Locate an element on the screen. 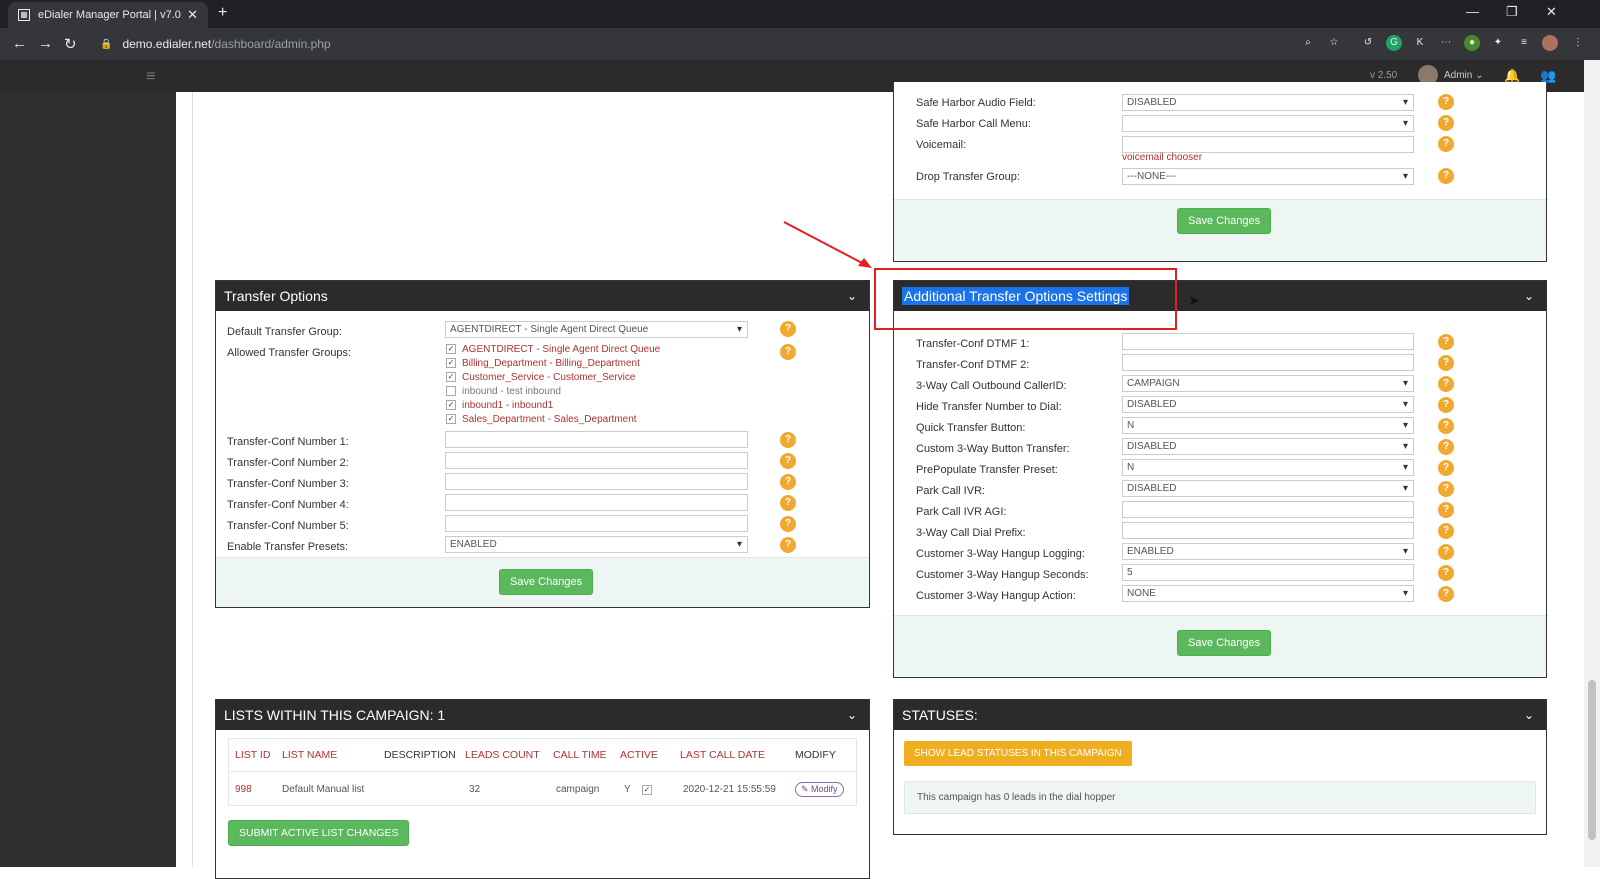 The width and height of the screenshot is (1600, 879). hide-transfer-number-select: DISABLED is located at coordinates (1268, 404).